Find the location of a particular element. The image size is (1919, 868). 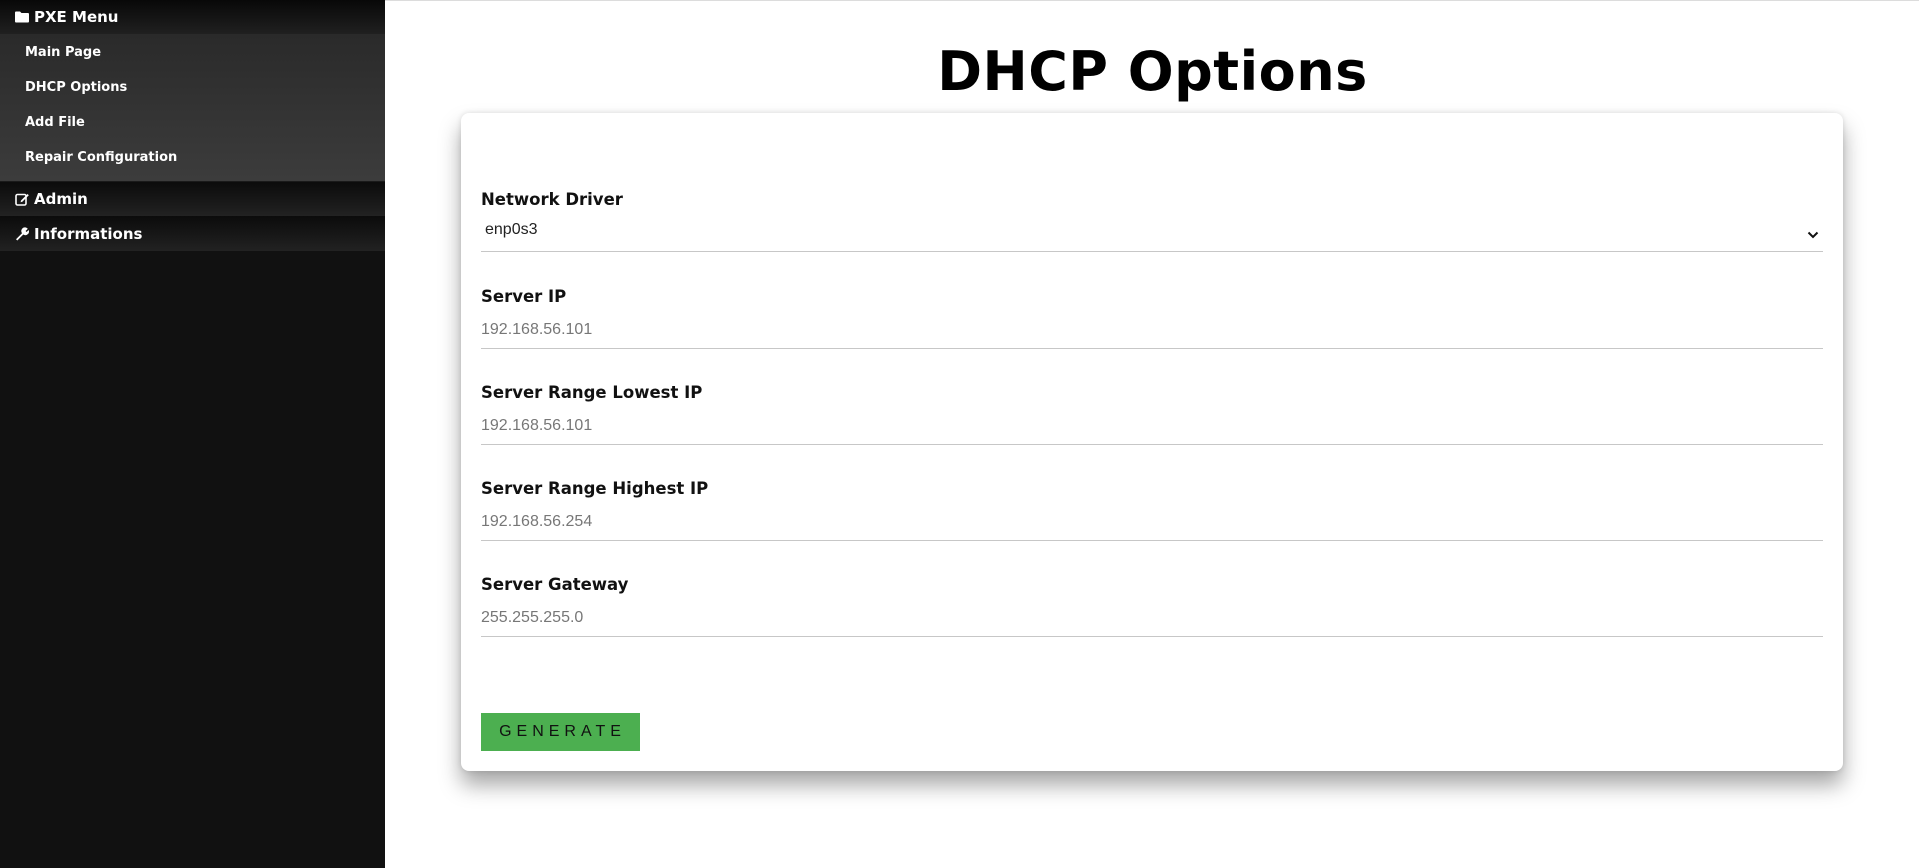

wrench-icon is located at coordinates (23, 234).